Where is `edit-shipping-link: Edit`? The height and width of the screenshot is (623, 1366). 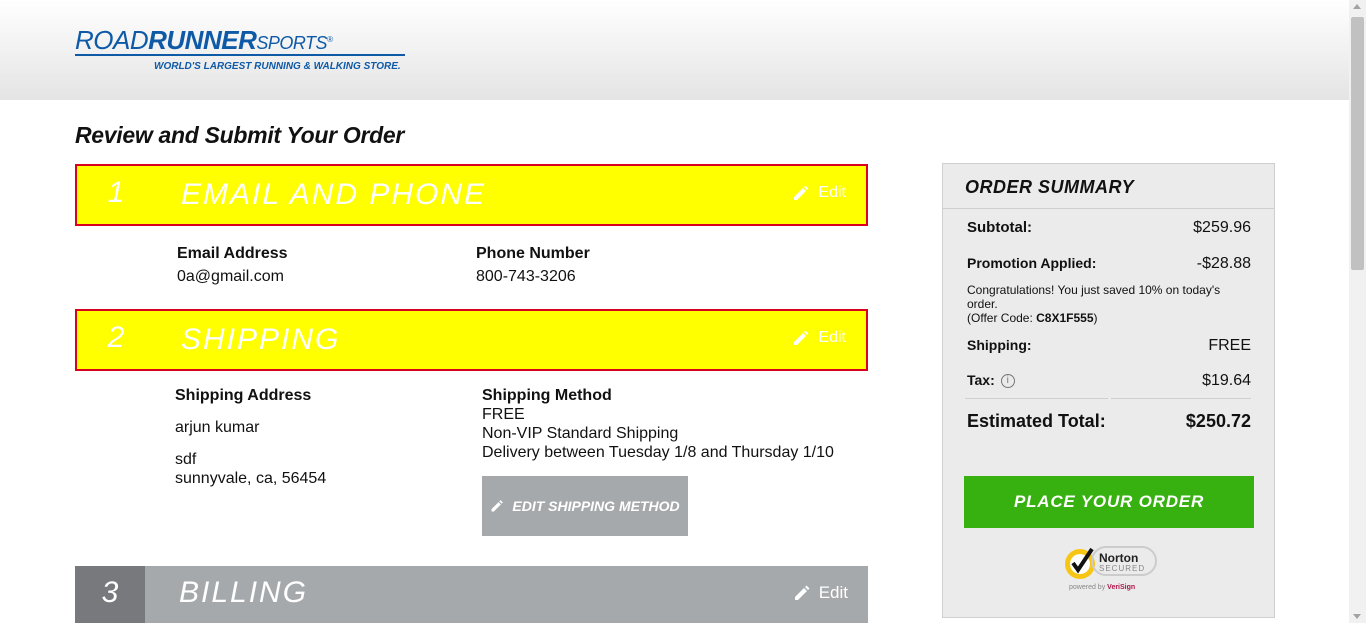
edit-shipping-link: Edit is located at coordinates (819, 338).